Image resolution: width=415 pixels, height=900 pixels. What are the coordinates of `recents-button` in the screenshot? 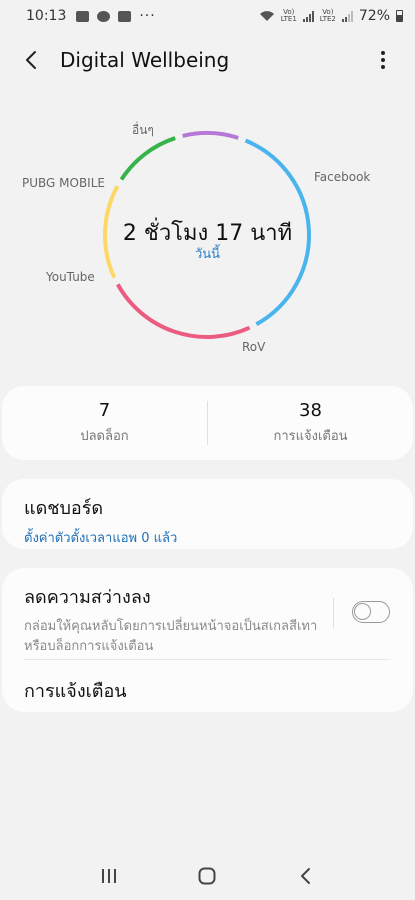 It's located at (109, 876).